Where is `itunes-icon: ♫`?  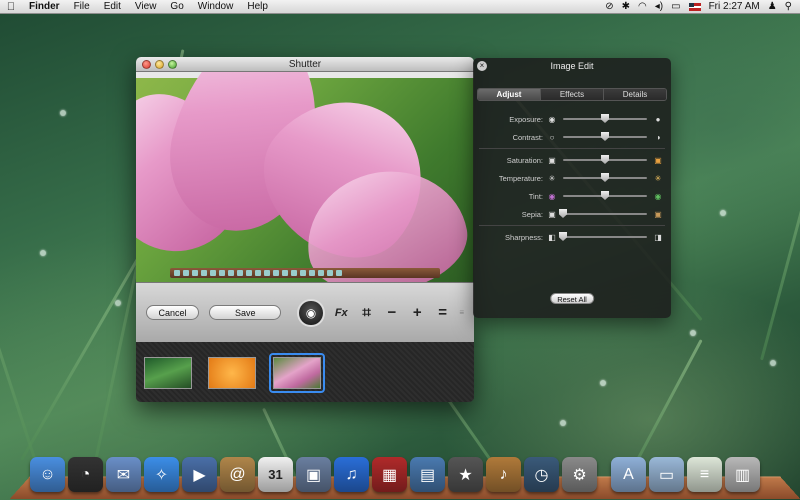 itunes-icon: ♫ is located at coordinates (351, 474).